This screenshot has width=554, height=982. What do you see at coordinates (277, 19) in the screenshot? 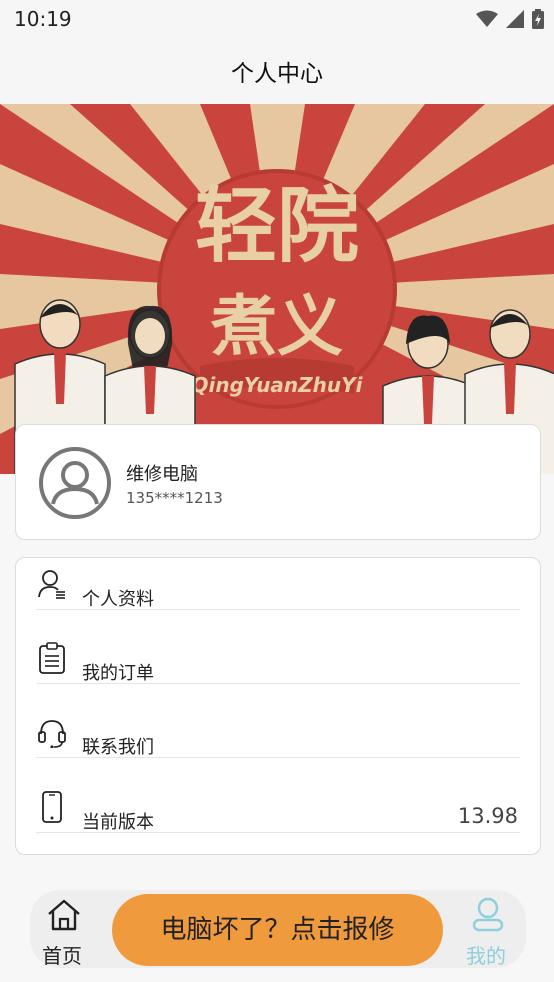
I see `status-bar: 10:19` at bounding box center [277, 19].